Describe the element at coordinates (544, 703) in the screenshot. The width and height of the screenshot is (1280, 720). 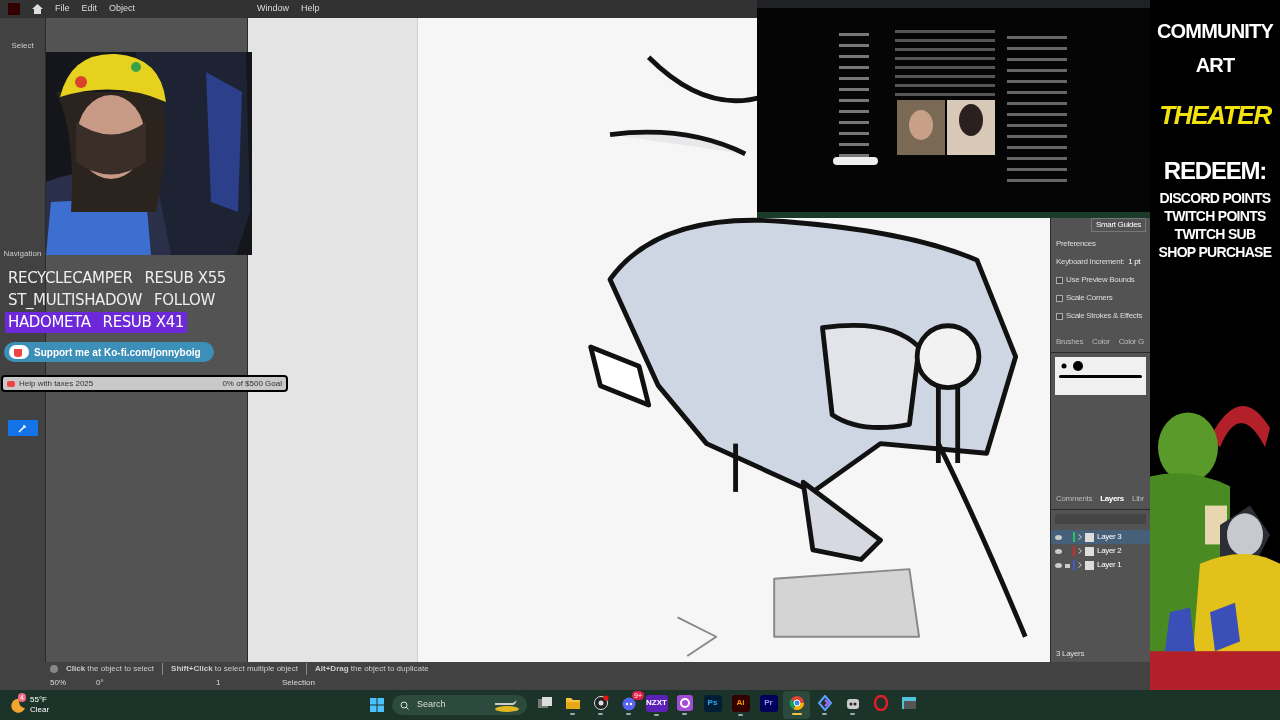
I see `windows-icon` at that location.